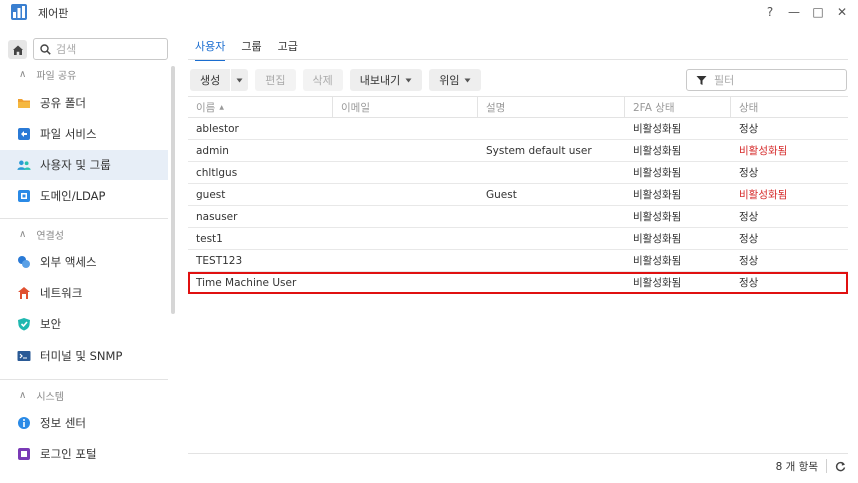 The height and width of the screenshot is (483, 858). Describe the element at coordinates (246, 282) in the screenshot. I see `cell-name: Time Machine User` at that location.